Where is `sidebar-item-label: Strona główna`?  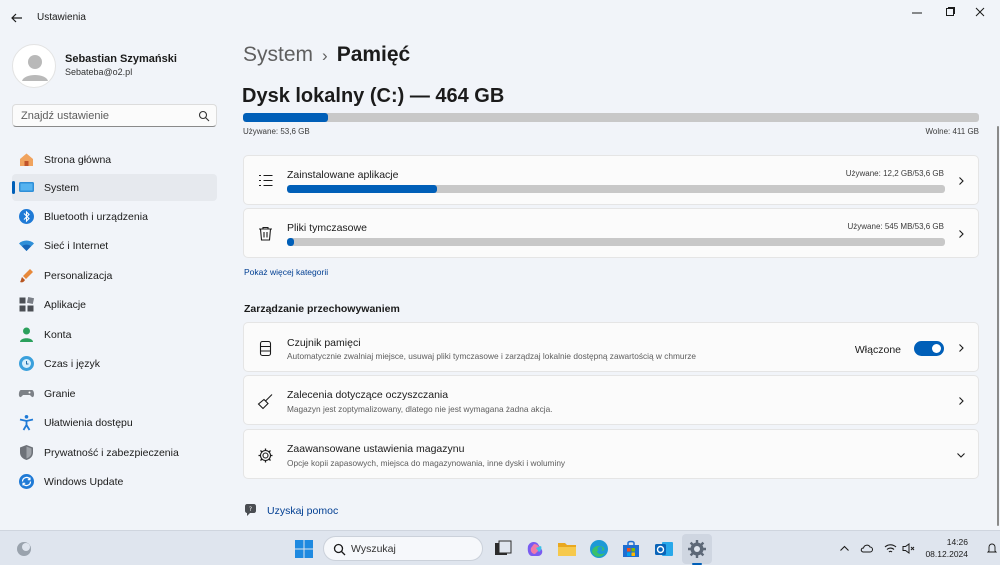 sidebar-item-label: Strona główna is located at coordinates (78, 160).